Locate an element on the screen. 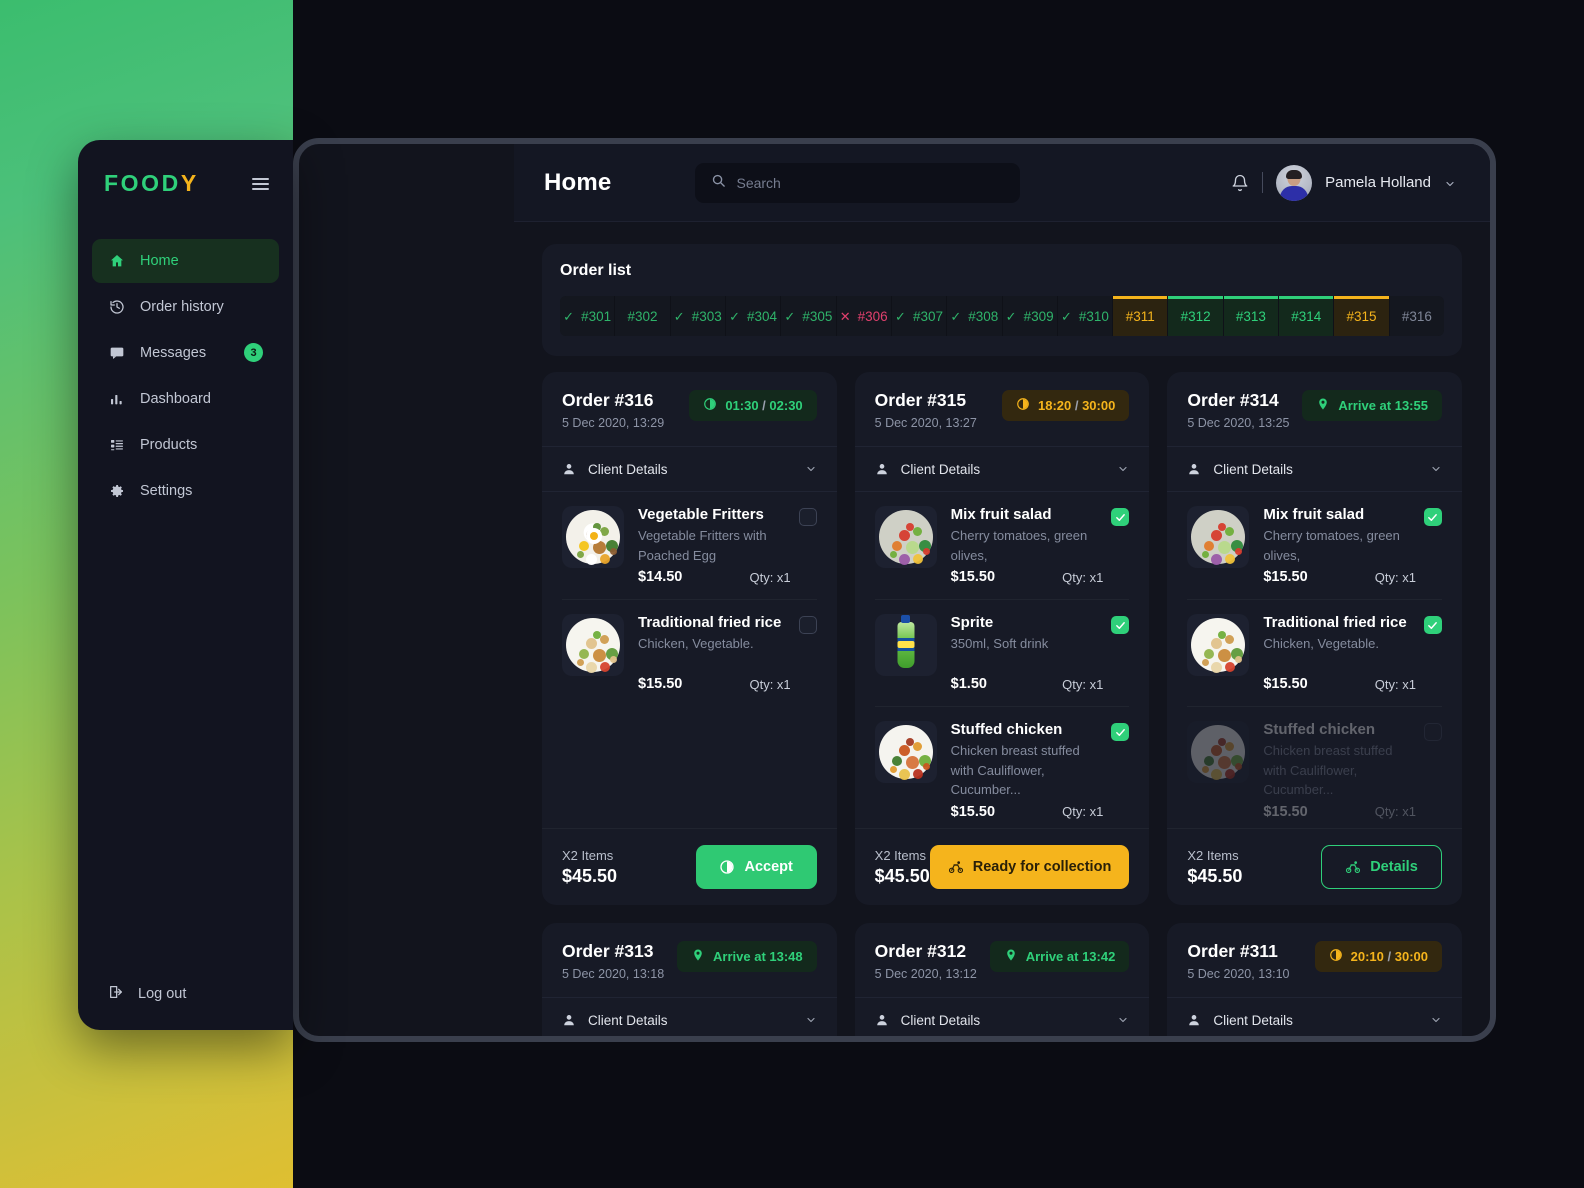  order-tab-310: ✓ #310 is located at coordinates (1085, 316).